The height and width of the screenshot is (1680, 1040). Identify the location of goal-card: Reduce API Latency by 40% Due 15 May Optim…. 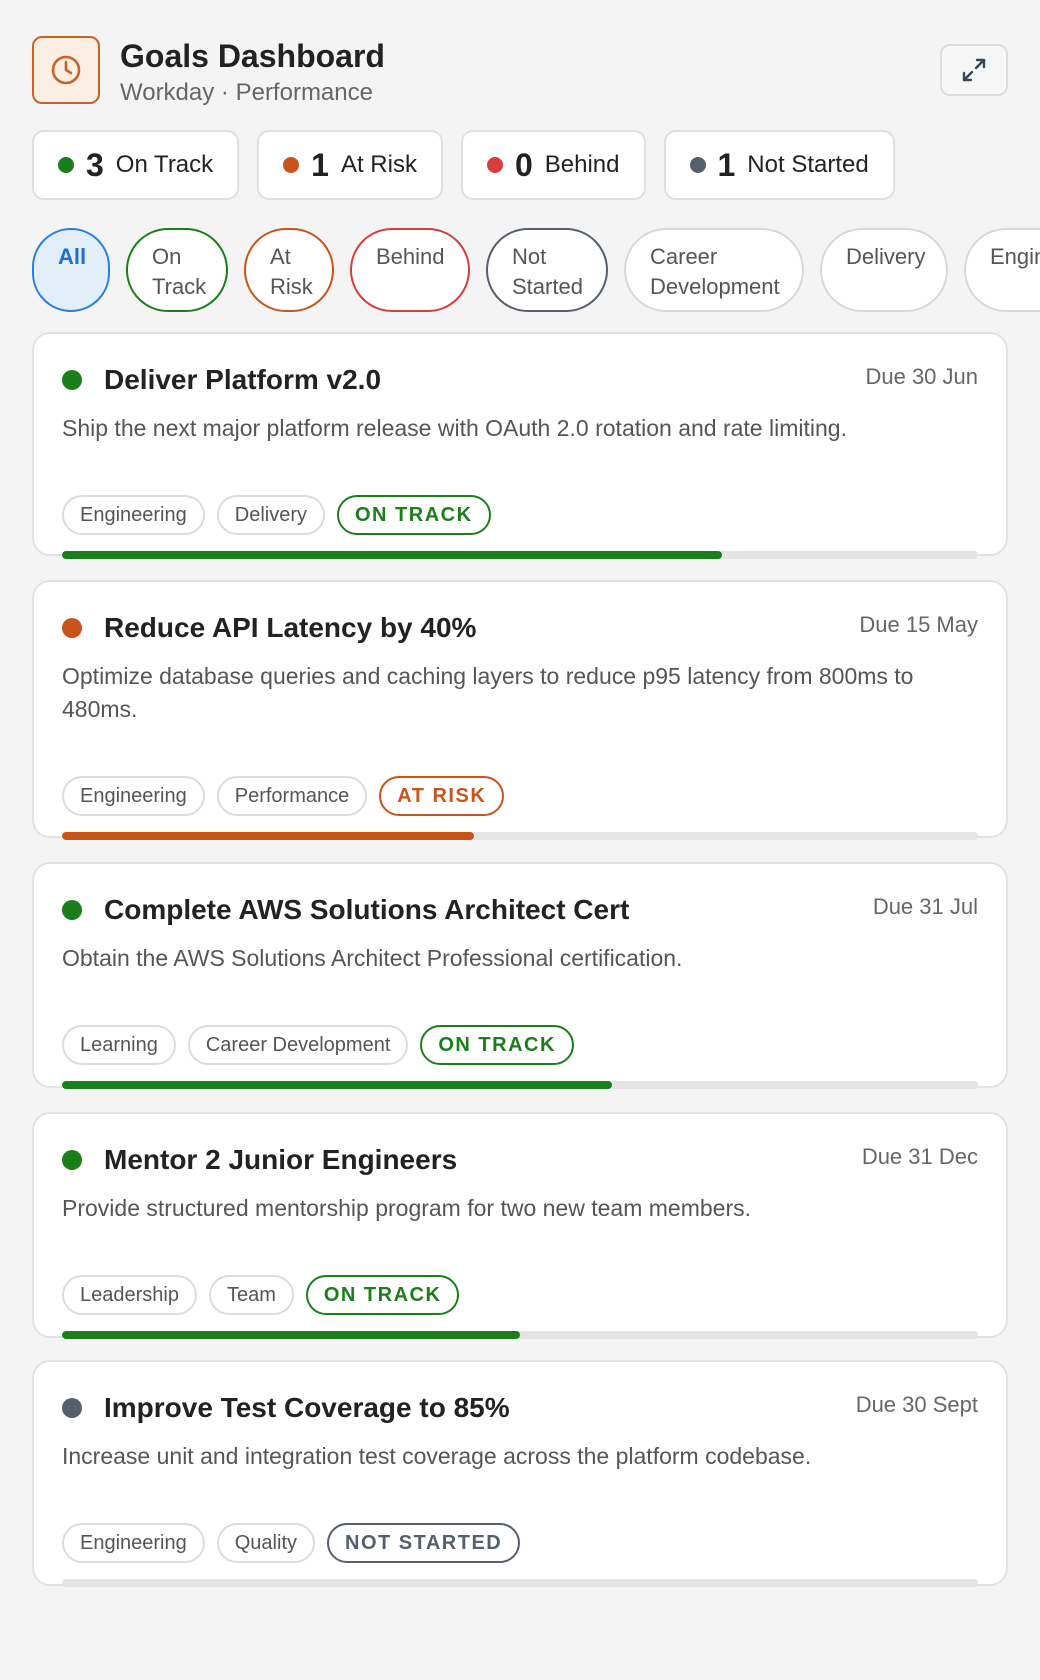
(520, 710).